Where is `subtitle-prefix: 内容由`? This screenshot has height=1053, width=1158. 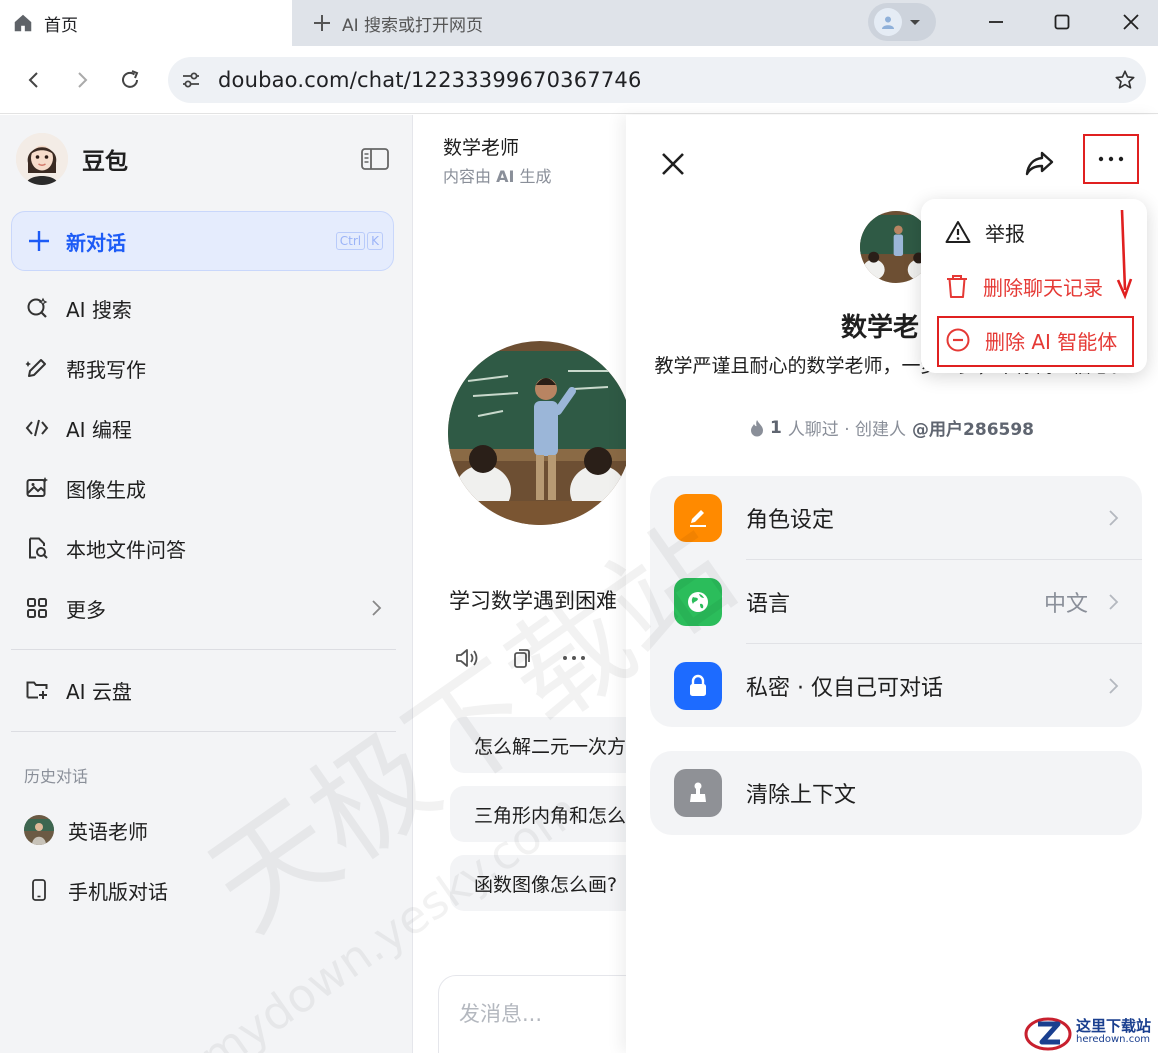
subtitle-prefix: 内容由 is located at coordinates (470, 176).